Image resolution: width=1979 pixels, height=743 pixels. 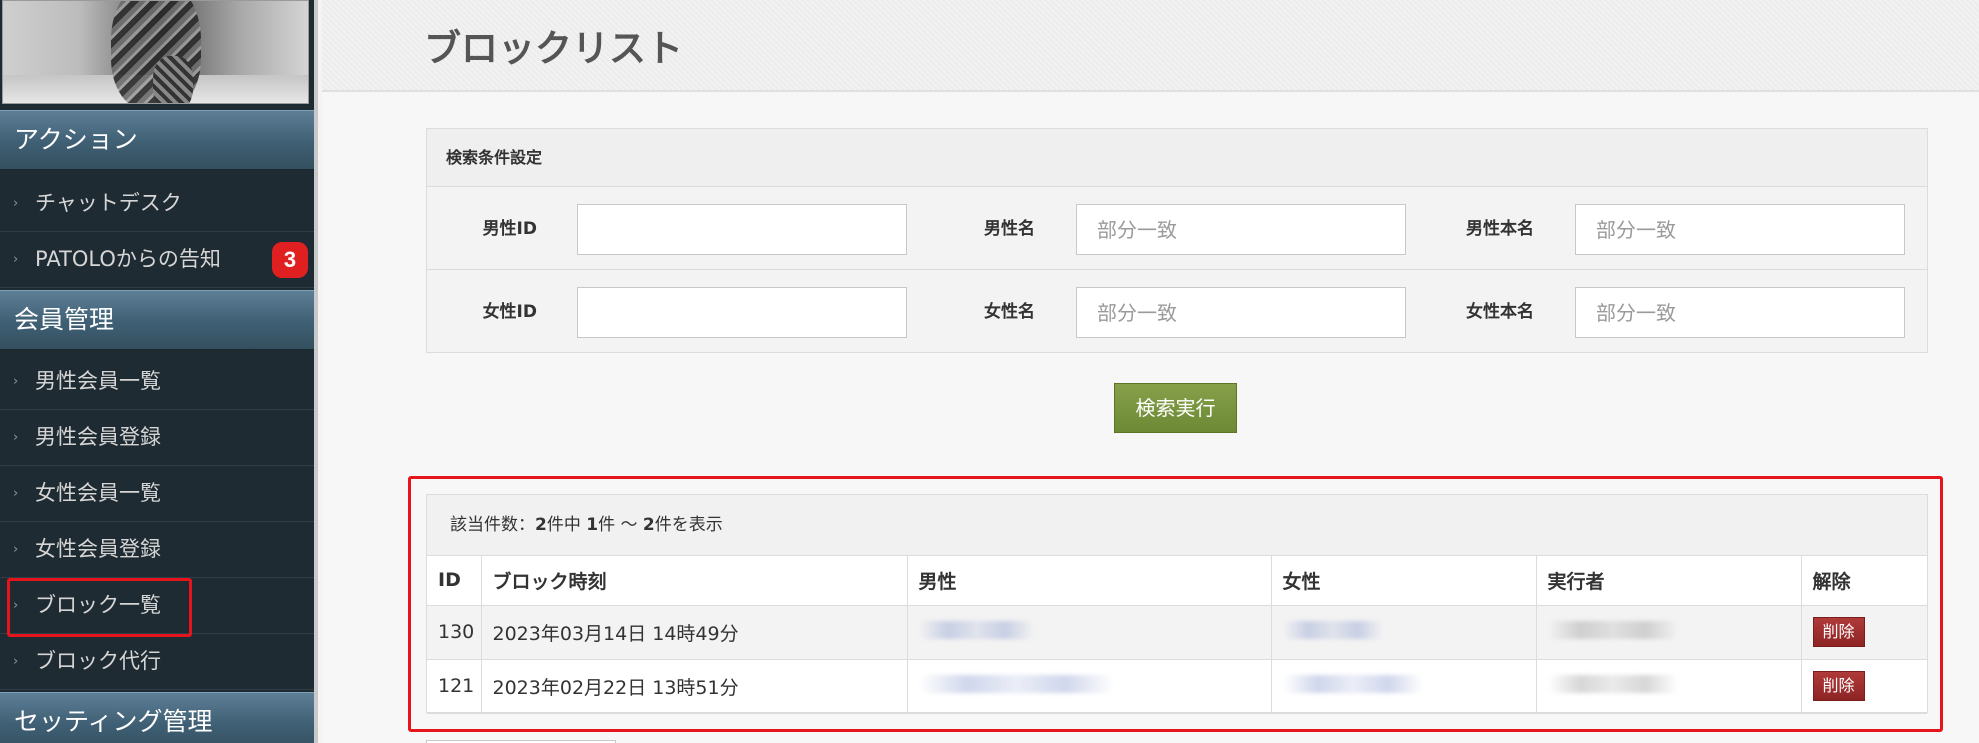 I want to click on cell-id: 121, so click(x=454, y=686).